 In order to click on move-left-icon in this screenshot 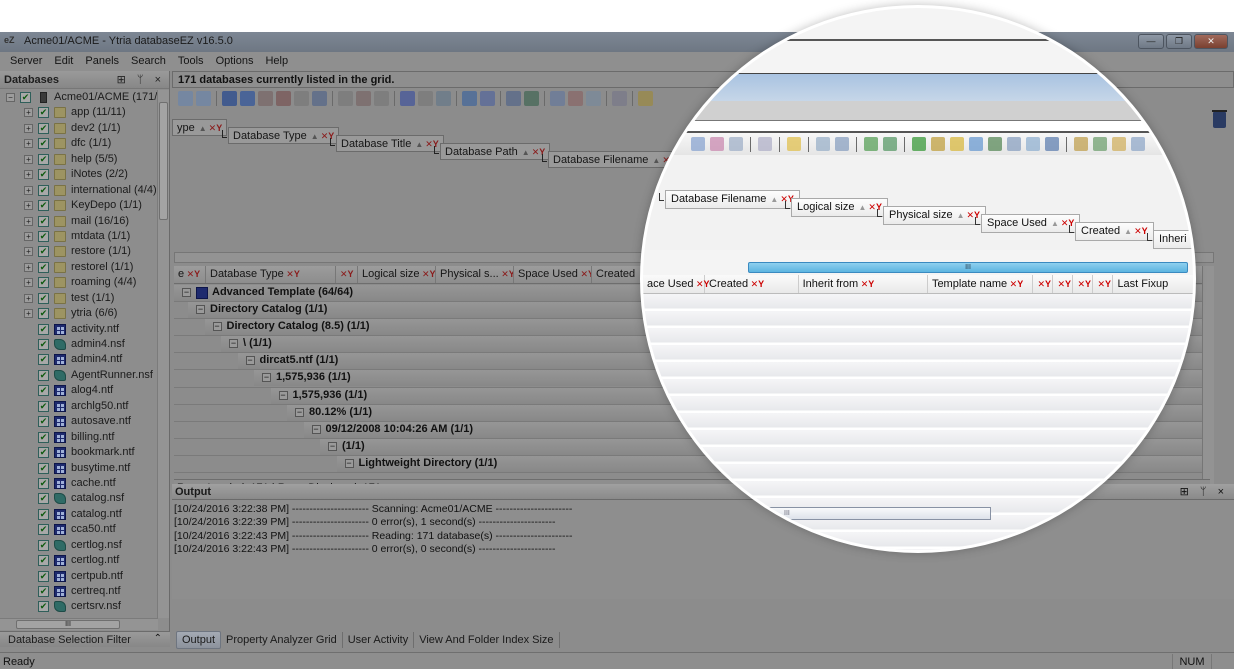, I will do `click(871, 144)`.